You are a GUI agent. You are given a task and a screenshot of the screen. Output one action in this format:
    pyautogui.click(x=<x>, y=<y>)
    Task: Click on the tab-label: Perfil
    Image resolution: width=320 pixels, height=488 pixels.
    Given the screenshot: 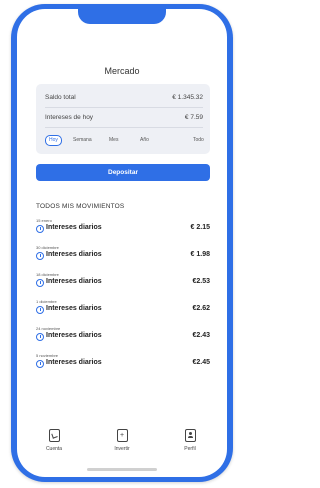 What is the action you would take?
    pyautogui.click(x=190, y=449)
    